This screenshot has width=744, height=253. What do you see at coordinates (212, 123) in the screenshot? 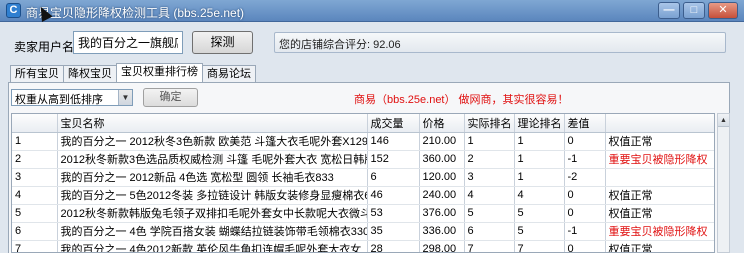
I see `column-header: 宝贝名称` at bounding box center [212, 123].